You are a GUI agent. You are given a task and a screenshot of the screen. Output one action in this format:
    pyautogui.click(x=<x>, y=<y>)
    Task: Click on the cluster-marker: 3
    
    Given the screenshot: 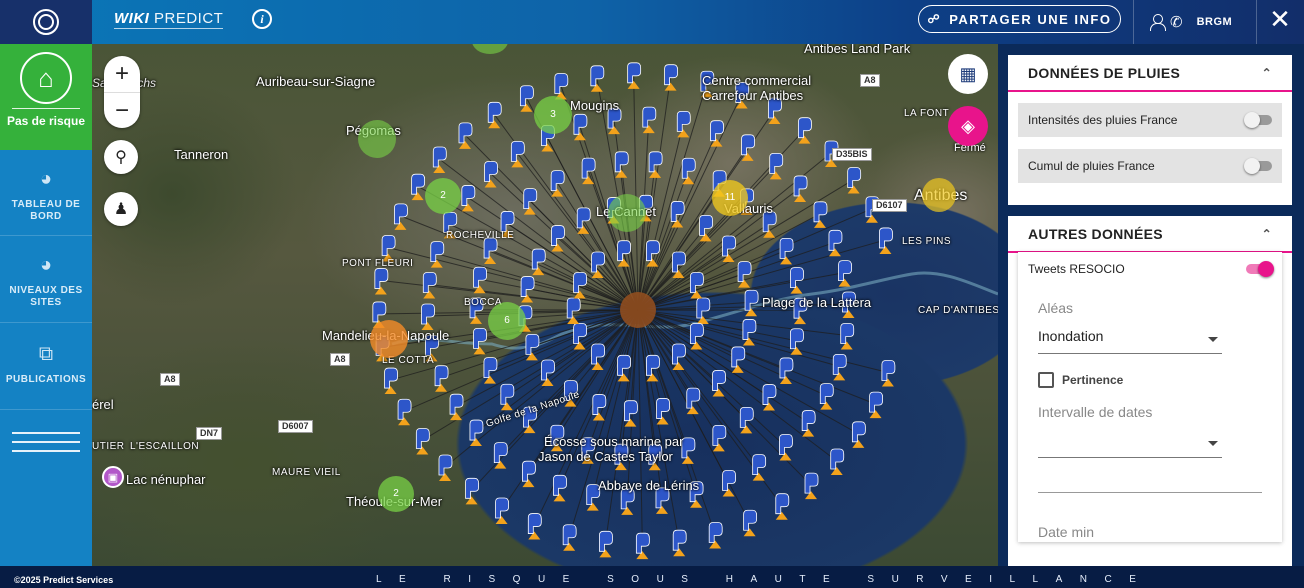 What is the action you would take?
    pyautogui.click(x=553, y=115)
    